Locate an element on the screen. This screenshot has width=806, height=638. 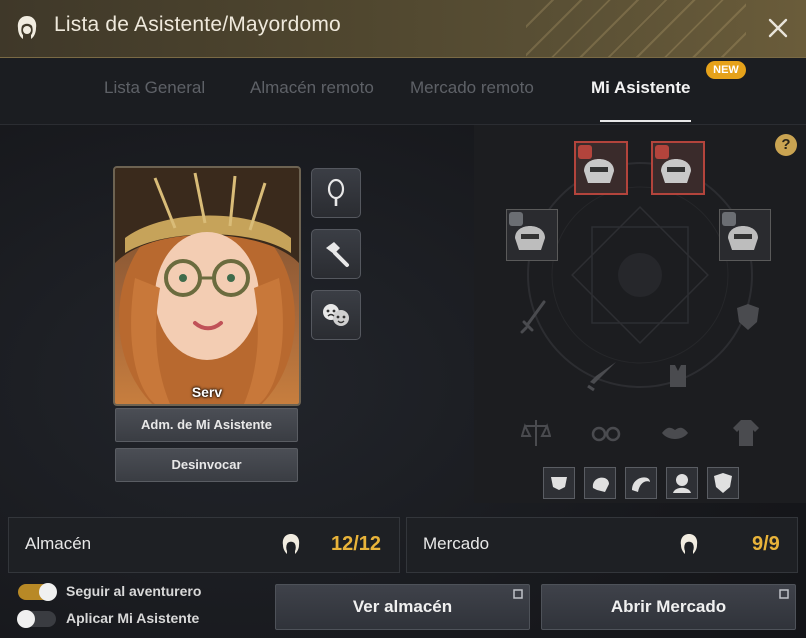
view-storage-label: Ver almacén is located at coordinates (402, 606).